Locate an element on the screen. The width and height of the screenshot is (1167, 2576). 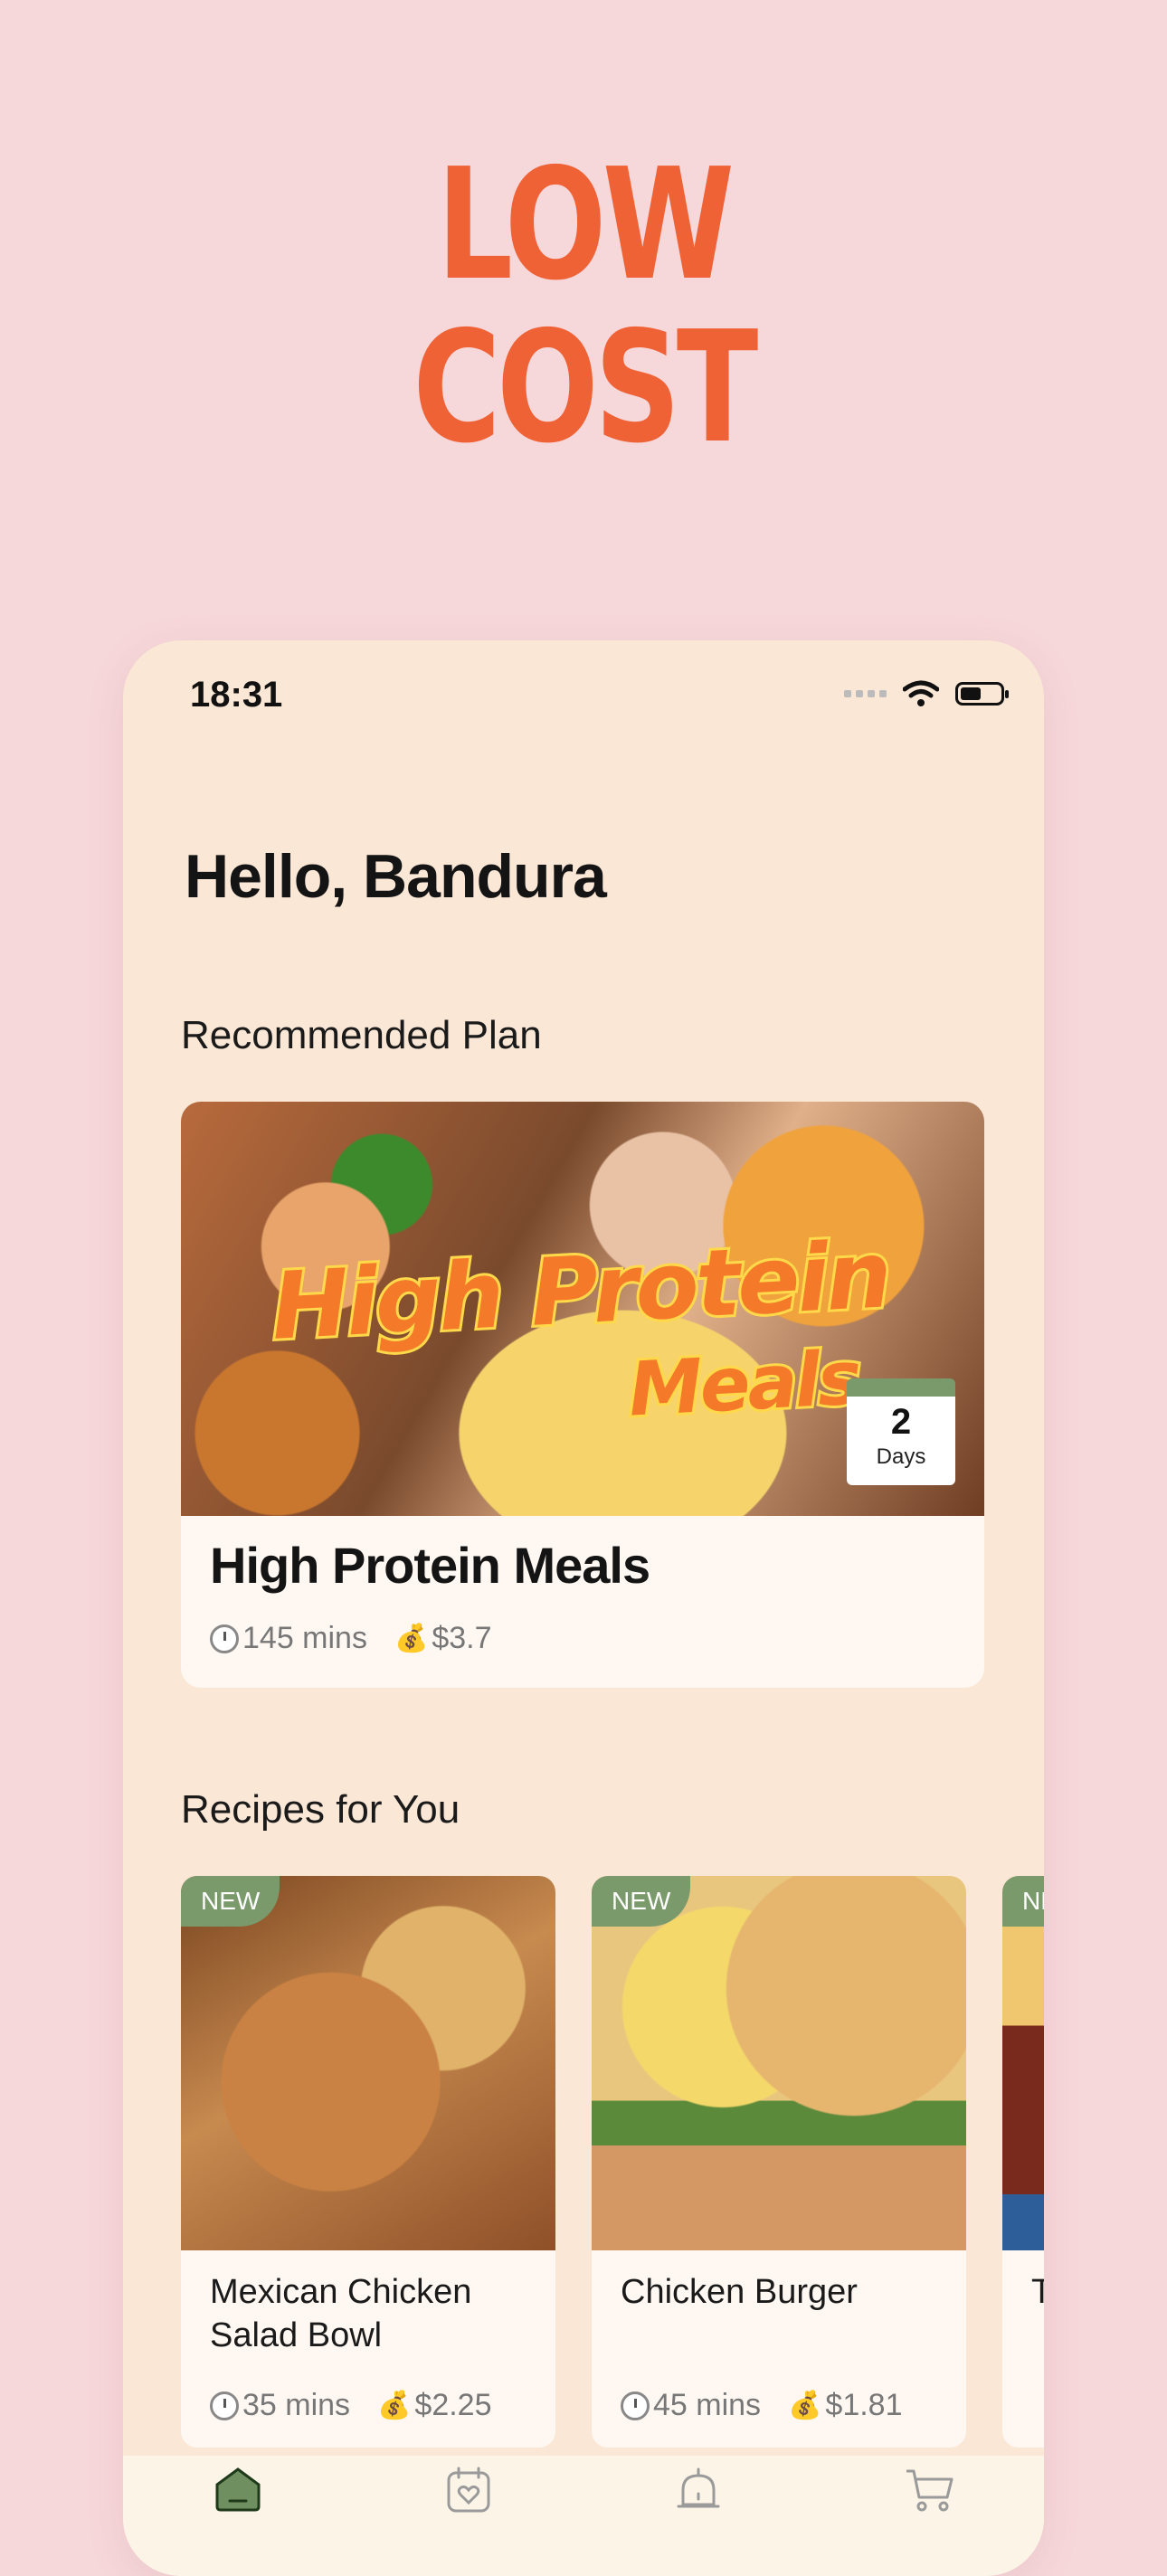
status-icons is located at coordinates (926, 694).